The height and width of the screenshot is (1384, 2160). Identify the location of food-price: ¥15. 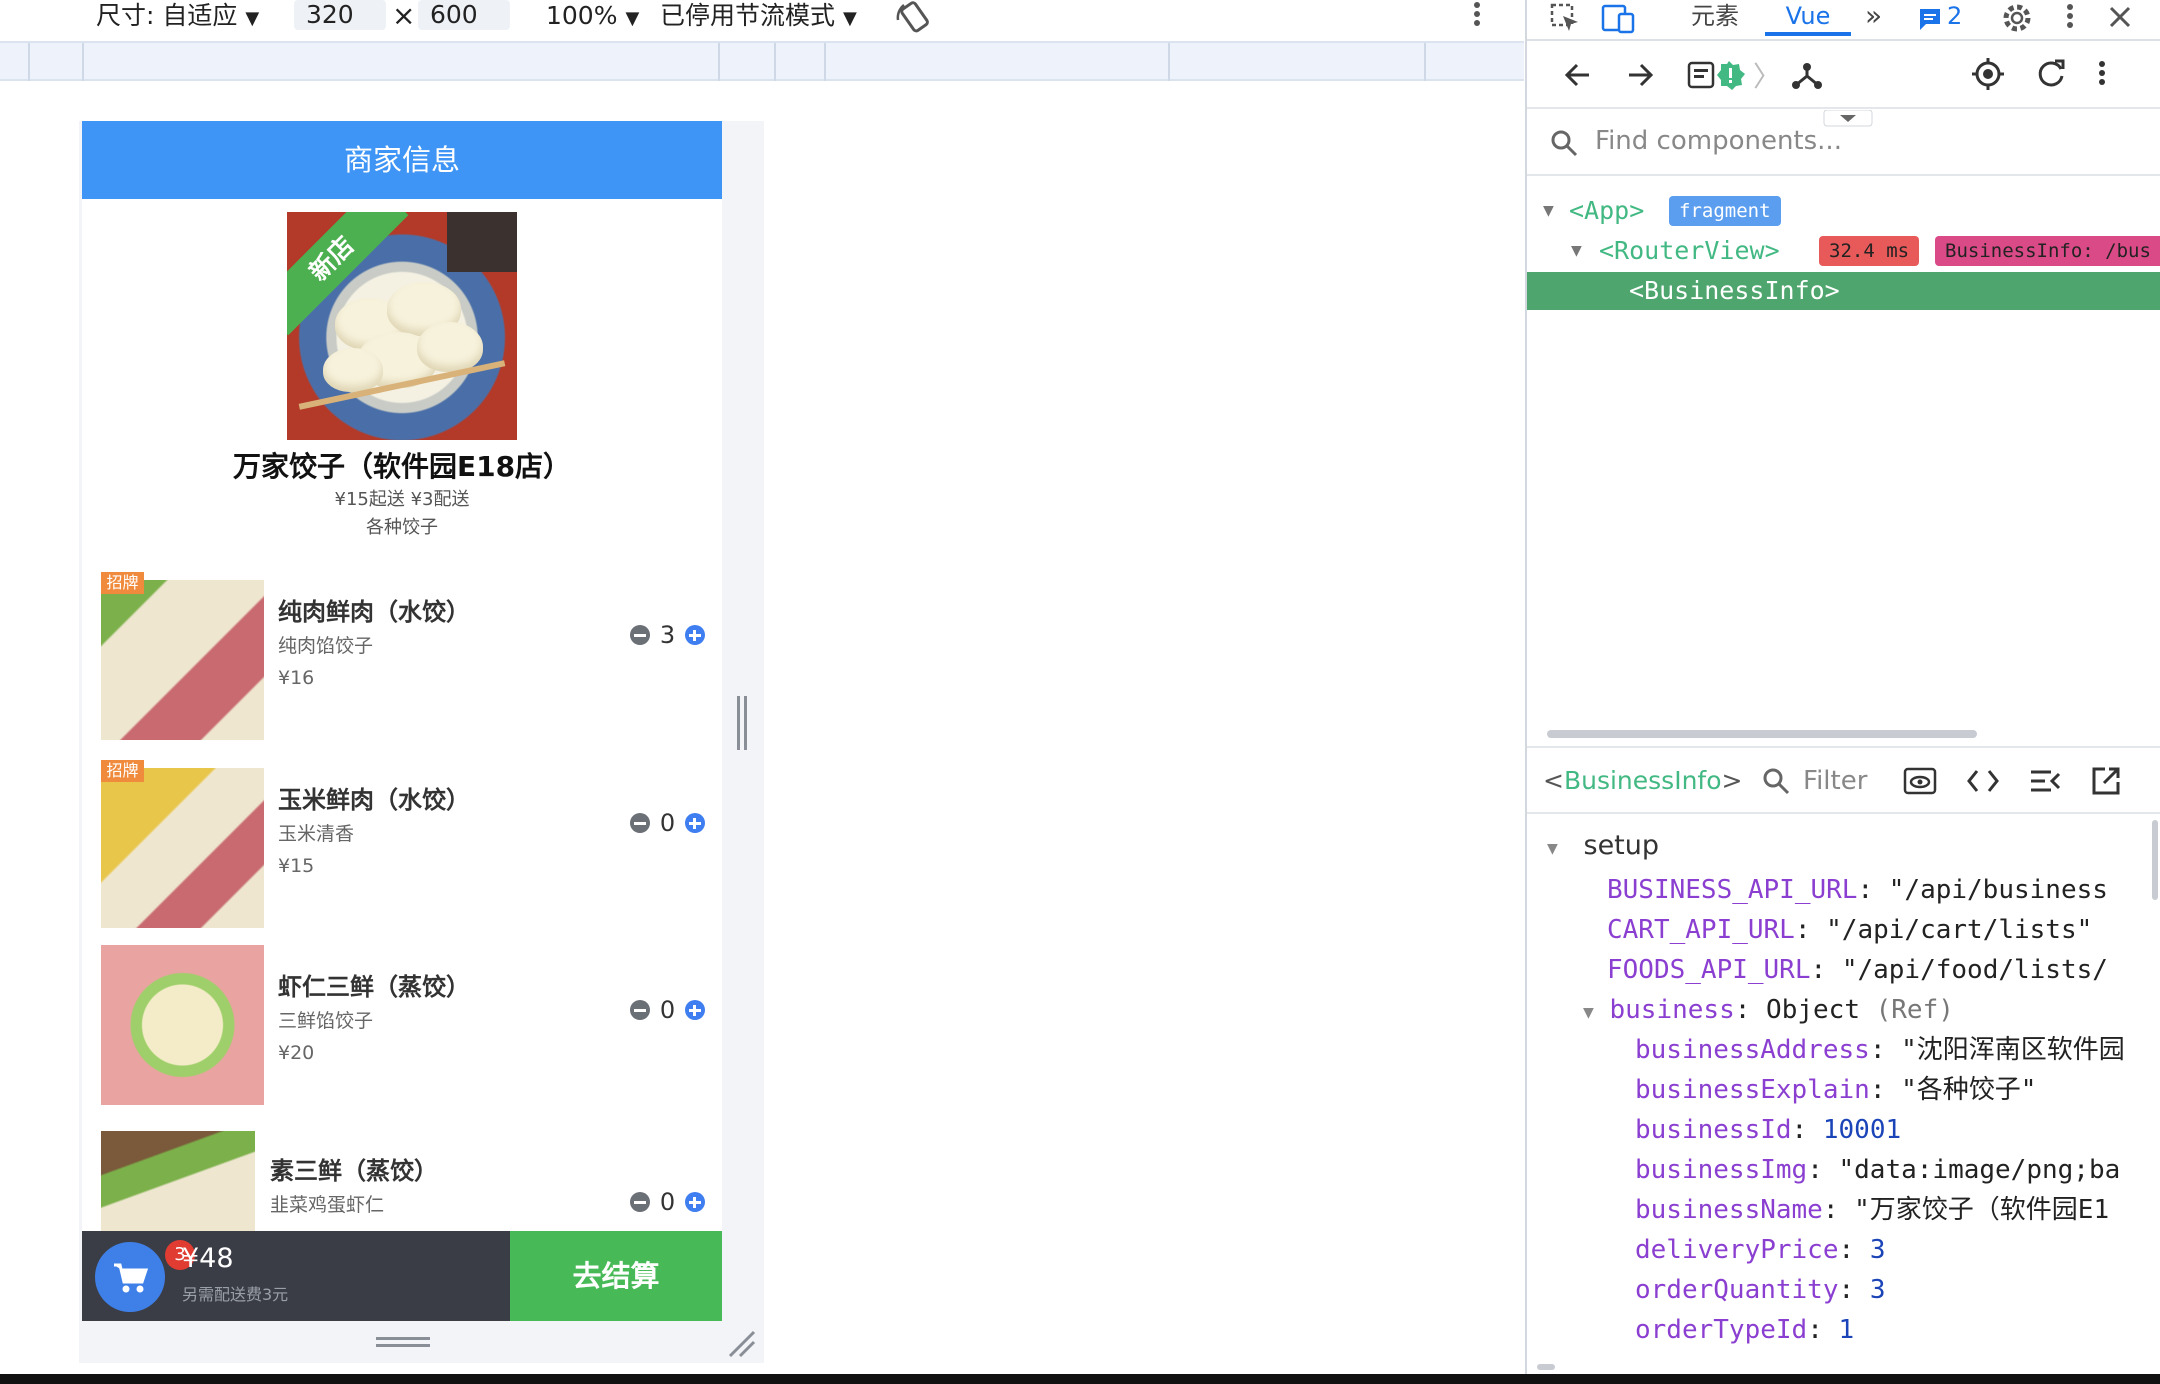
(296, 866).